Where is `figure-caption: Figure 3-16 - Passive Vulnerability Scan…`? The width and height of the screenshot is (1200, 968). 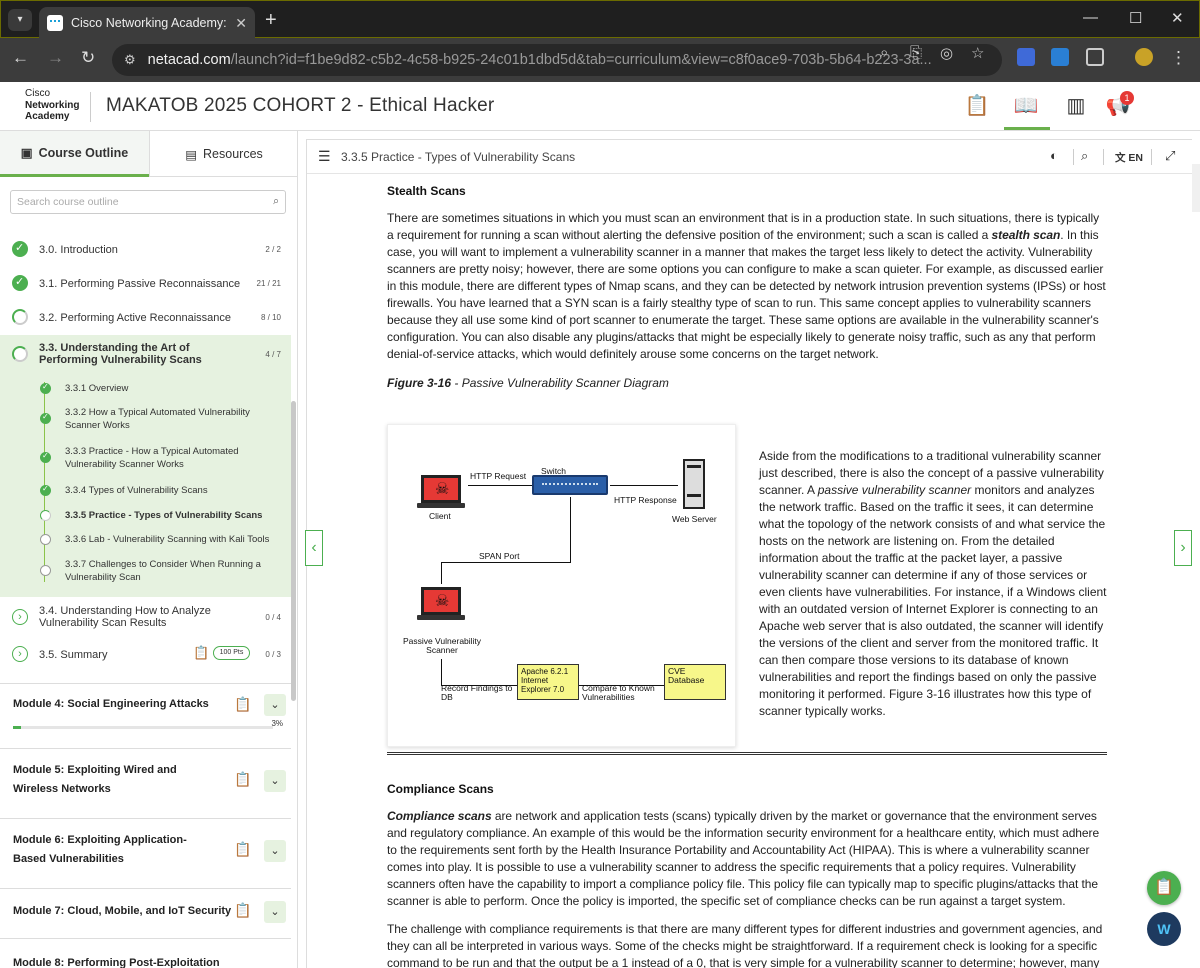 figure-caption: Figure 3-16 - Passive Vulnerability Scan… is located at coordinates (528, 383).